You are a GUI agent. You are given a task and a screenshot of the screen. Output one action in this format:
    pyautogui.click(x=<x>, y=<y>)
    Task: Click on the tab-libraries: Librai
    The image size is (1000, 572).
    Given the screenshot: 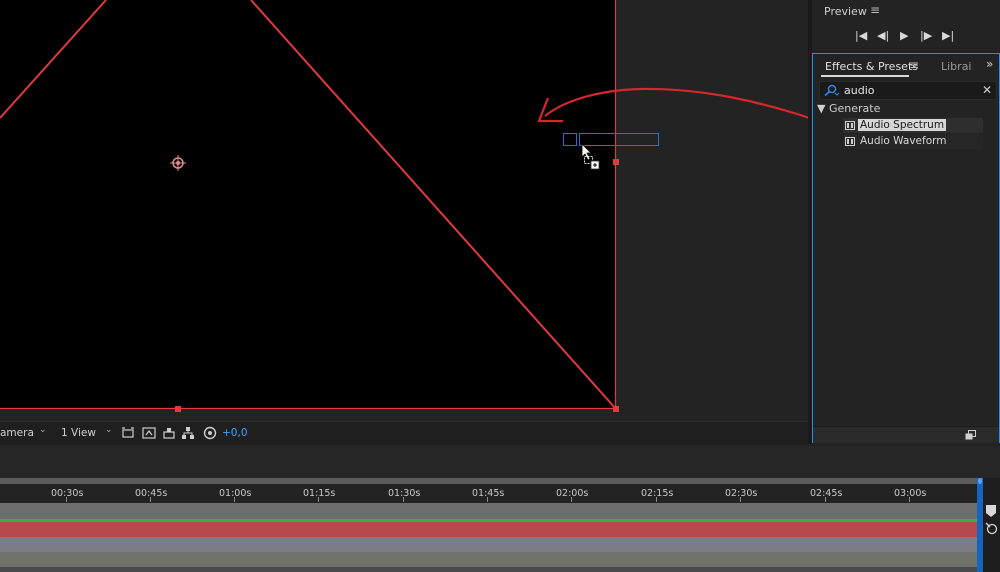 What is the action you would take?
    pyautogui.click(x=956, y=66)
    